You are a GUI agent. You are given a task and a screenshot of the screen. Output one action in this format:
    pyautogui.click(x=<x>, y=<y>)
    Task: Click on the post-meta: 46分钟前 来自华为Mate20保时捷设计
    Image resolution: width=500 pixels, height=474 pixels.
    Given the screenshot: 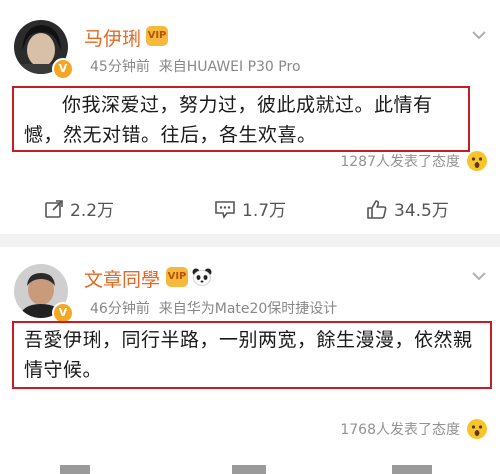 What is the action you would take?
    pyautogui.click(x=213, y=308)
    